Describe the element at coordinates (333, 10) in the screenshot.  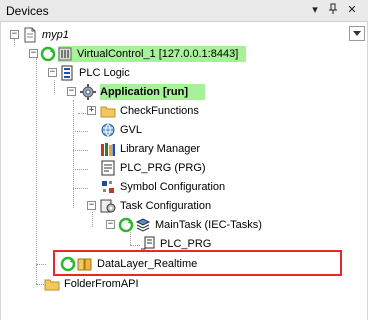
I see `pin-icon` at that location.